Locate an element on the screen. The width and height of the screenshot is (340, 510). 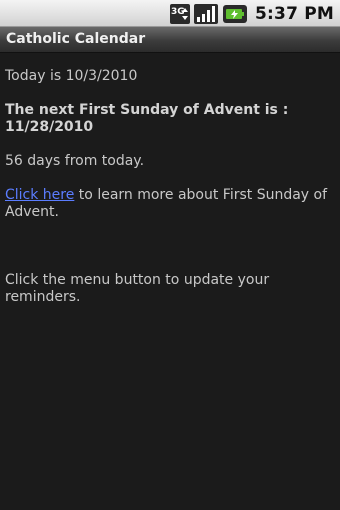
battery-charging-icon is located at coordinates (235, 13).